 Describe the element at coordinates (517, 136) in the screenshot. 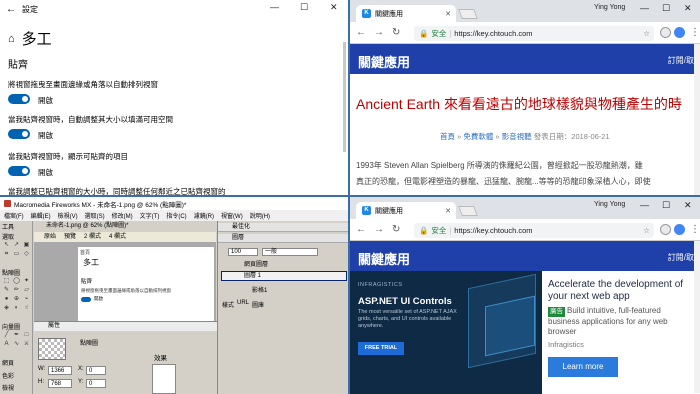

I see `breadcrumb-category: 影音視聽` at that location.